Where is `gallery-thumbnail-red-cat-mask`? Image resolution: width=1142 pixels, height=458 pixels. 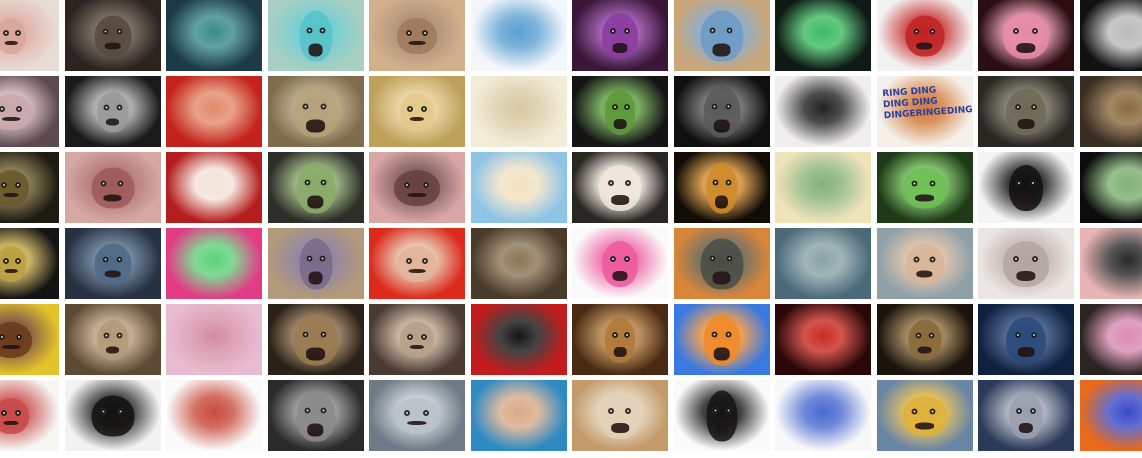 gallery-thumbnail-red-cat-mask is located at coordinates (518, 339).